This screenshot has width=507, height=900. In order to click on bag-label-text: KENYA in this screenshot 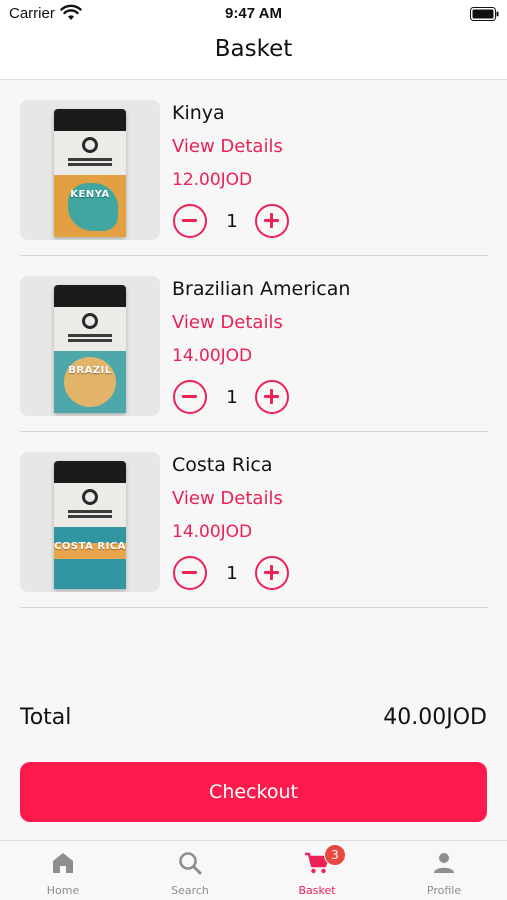, I will do `click(90, 194)`.